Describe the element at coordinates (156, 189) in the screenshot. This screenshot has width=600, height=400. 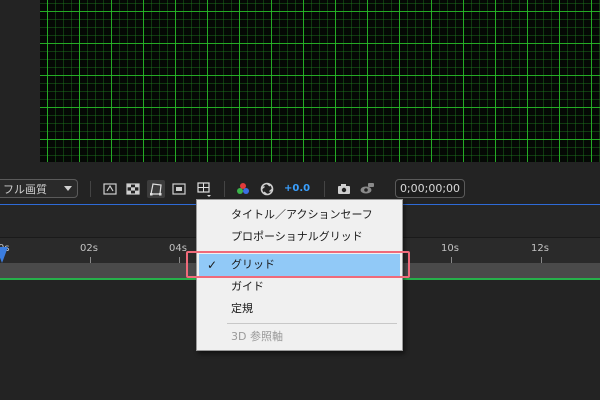
I see `mask-path-icon` at that location.